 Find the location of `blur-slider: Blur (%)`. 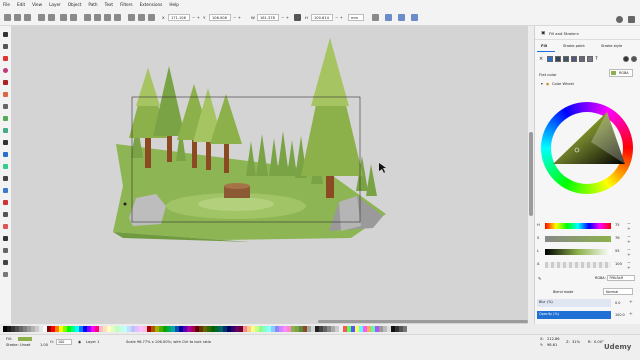

blur-slider: Blur (%) is located at coordinates (574, 303).